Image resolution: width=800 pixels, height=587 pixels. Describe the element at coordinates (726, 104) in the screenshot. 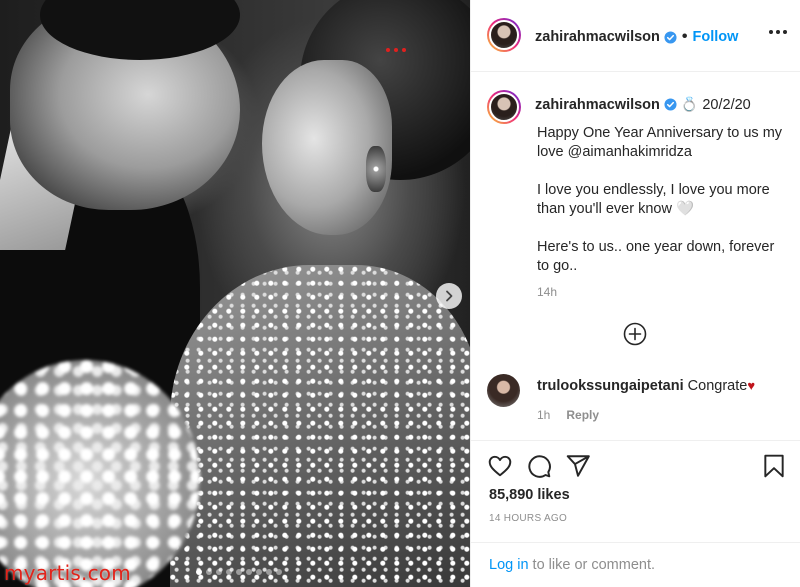

I see `caption-date: 20/2/20` at that location.